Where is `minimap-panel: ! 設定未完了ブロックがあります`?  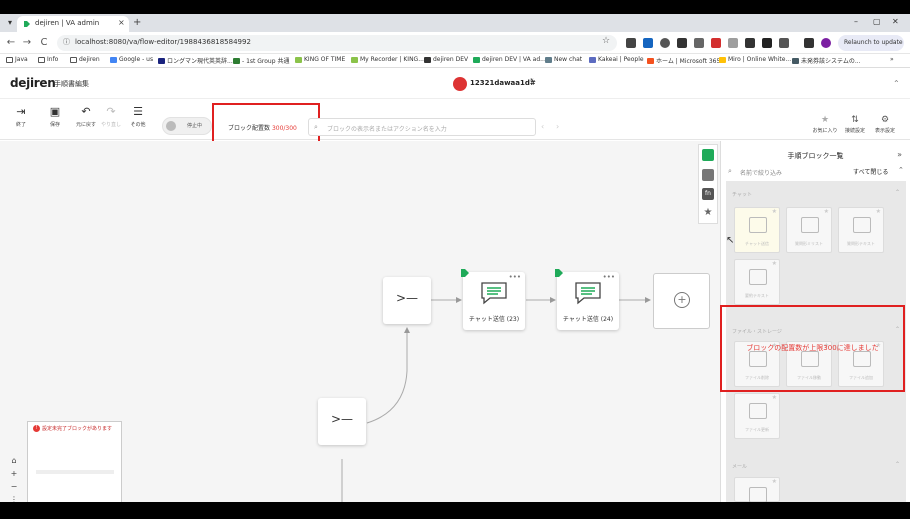 minimap-panel: ! 設定未完了ブロックがあります is located at coordinates (74, 461).